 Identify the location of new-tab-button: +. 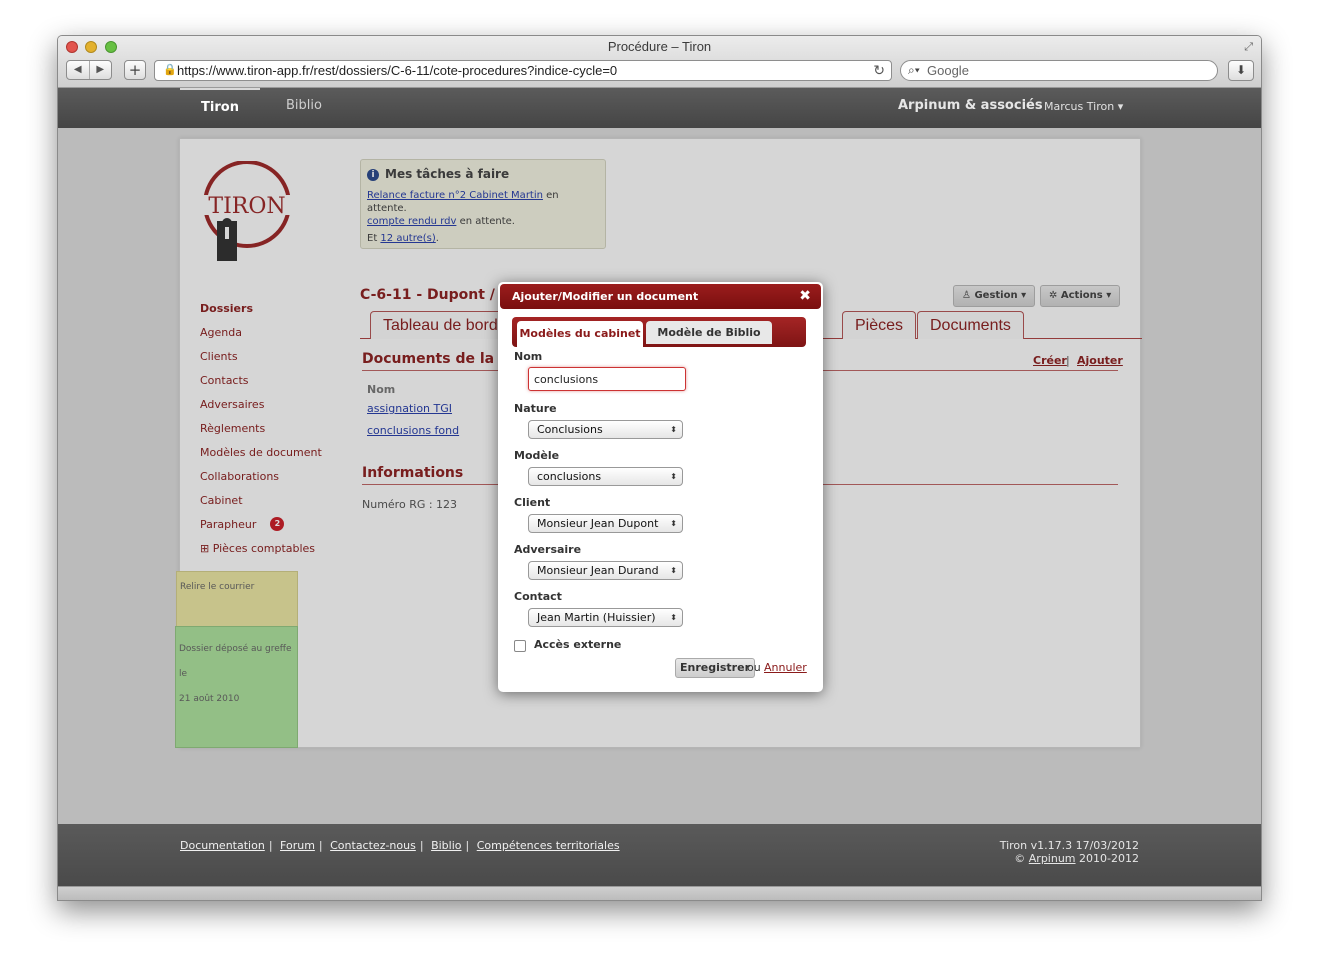
(135, 70).